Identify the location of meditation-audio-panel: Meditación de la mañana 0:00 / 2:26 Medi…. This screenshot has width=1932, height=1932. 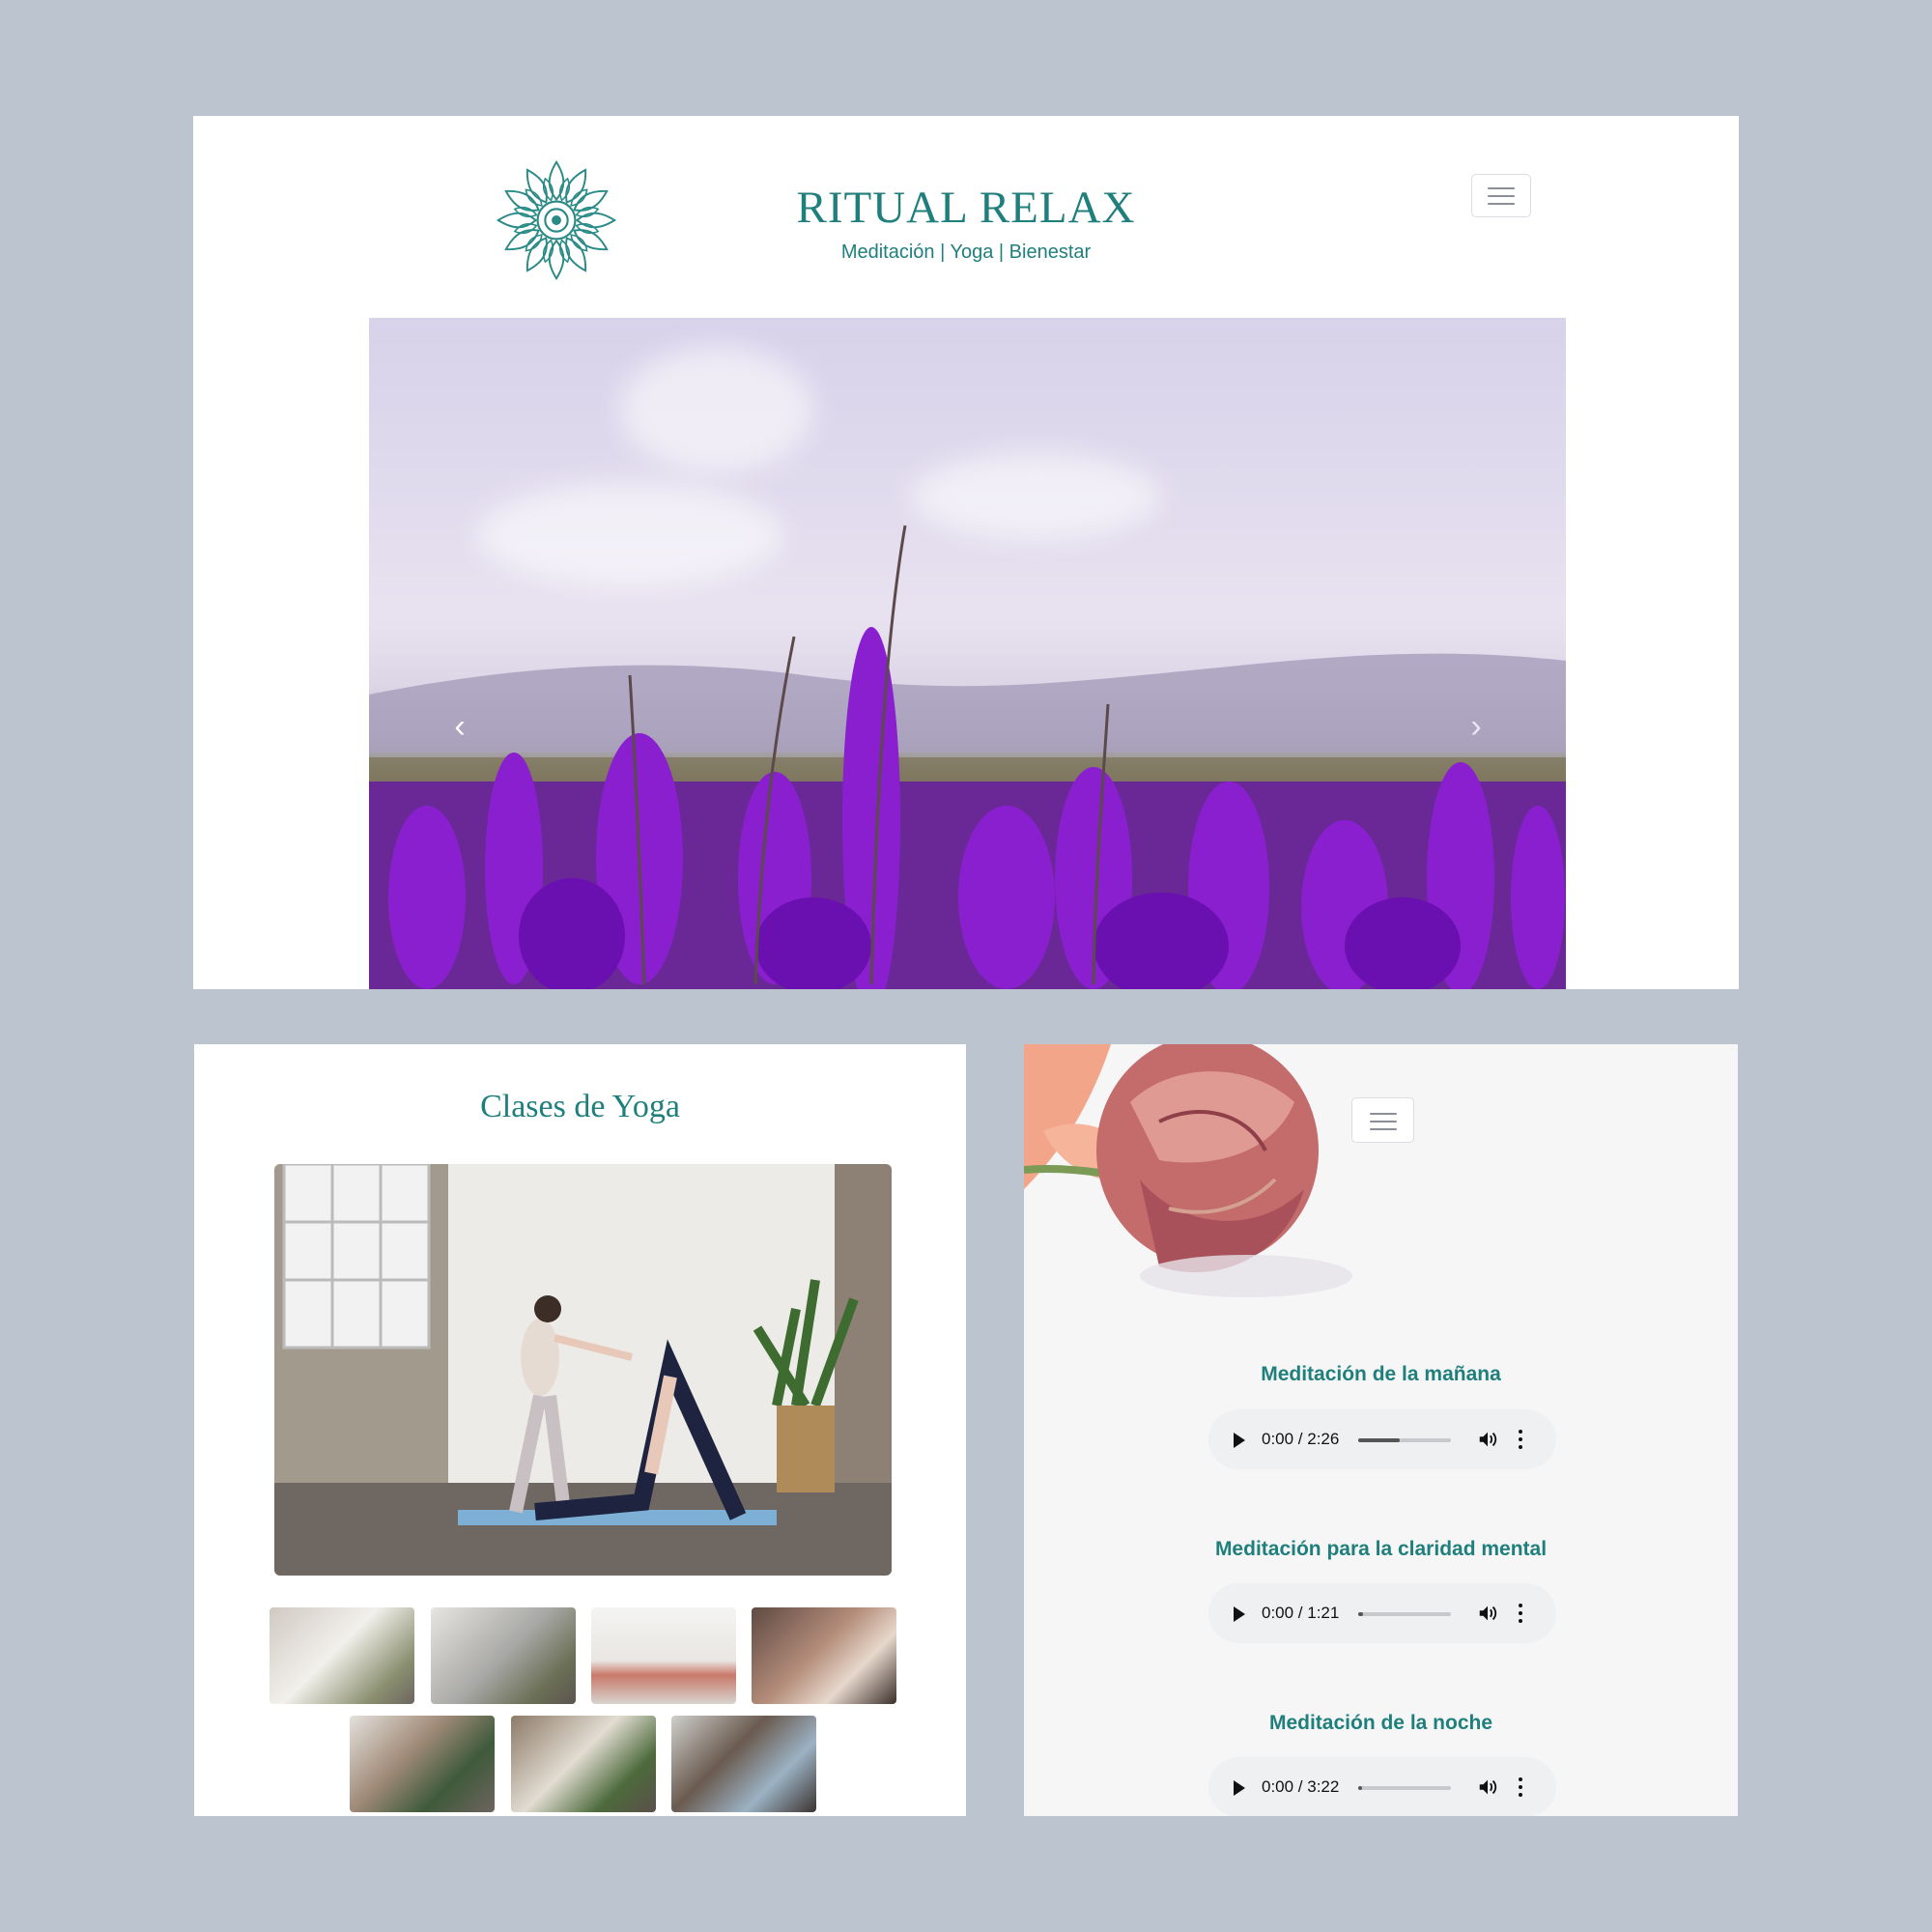
(1381, 1430).